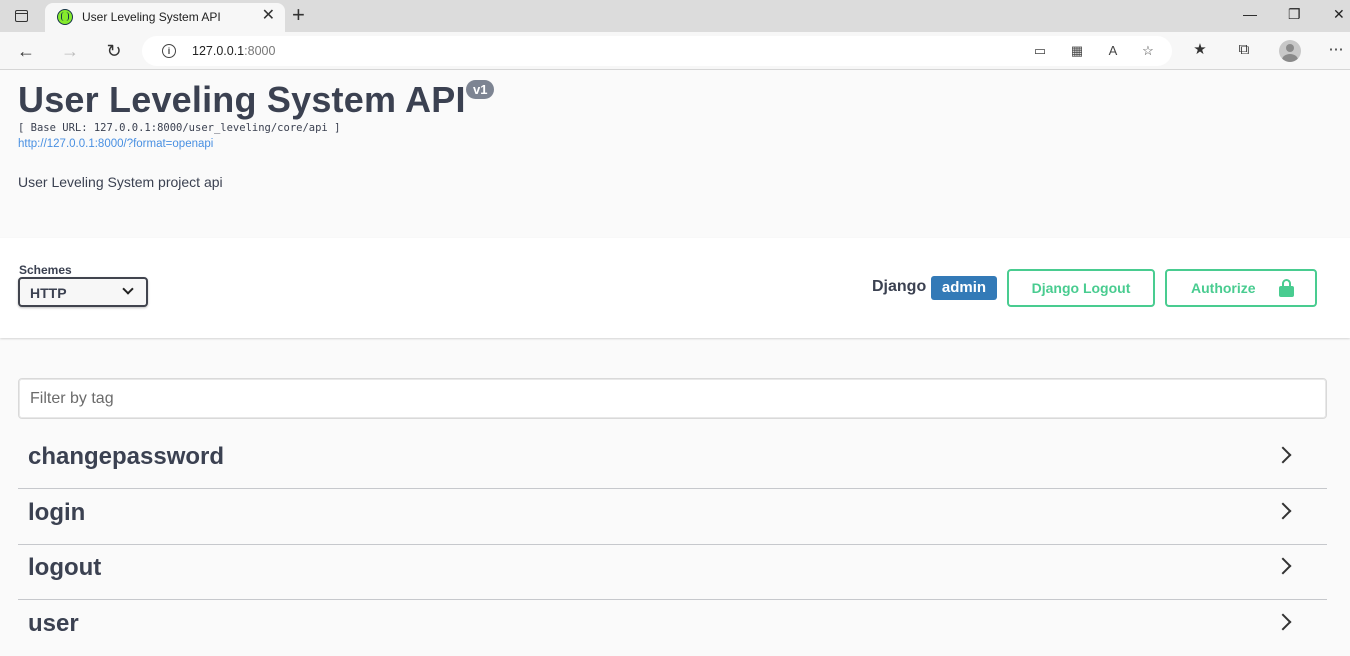  Describe the element at coordinates (48, 293) in the screenshot. I see `schemes-selected-value: HTTP` at that location.